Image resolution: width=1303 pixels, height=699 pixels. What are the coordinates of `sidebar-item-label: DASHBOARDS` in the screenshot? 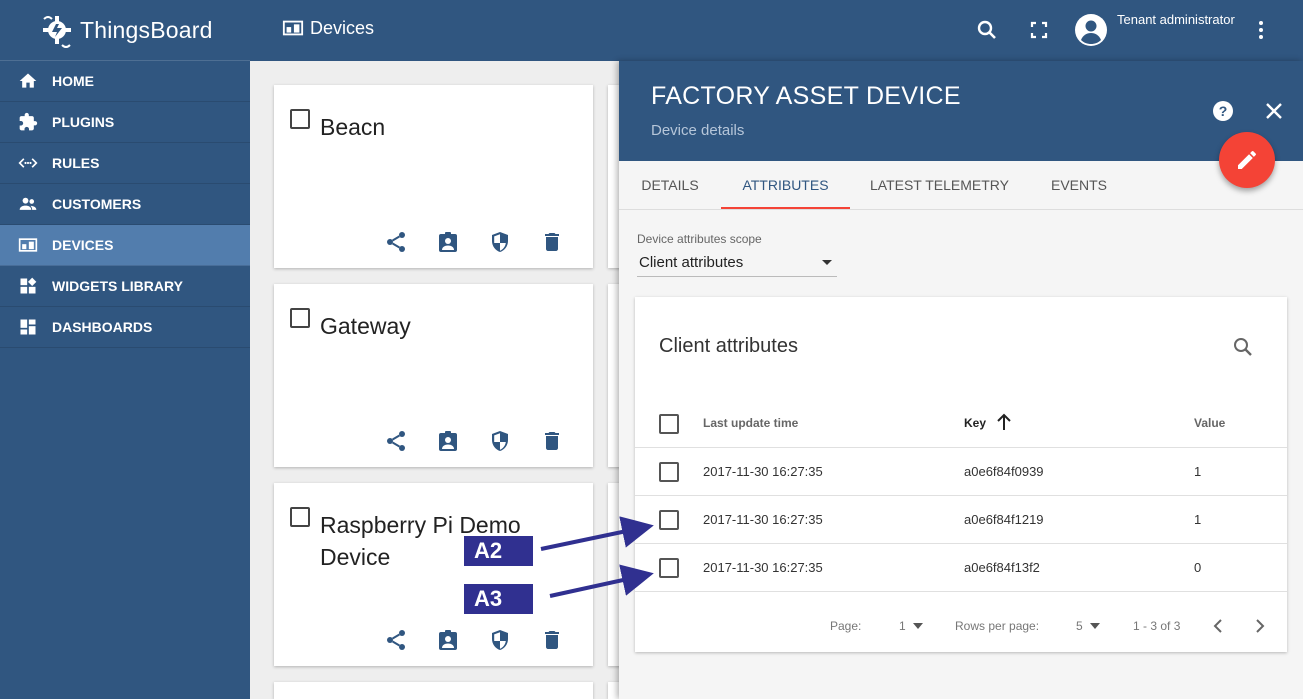 It's located at (102, 327).